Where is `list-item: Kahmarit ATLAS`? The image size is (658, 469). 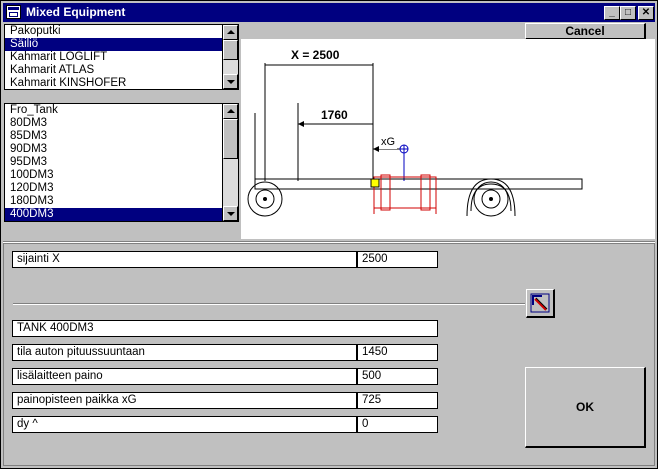
list-item: Kahmarit ATLAS is located at coordinates (113, 70).